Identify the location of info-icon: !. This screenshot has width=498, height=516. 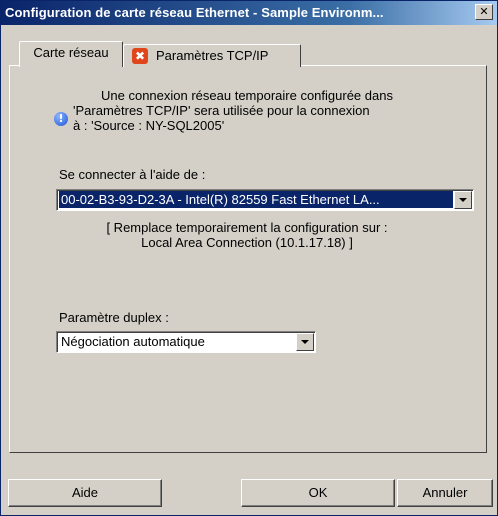
(61, 119).